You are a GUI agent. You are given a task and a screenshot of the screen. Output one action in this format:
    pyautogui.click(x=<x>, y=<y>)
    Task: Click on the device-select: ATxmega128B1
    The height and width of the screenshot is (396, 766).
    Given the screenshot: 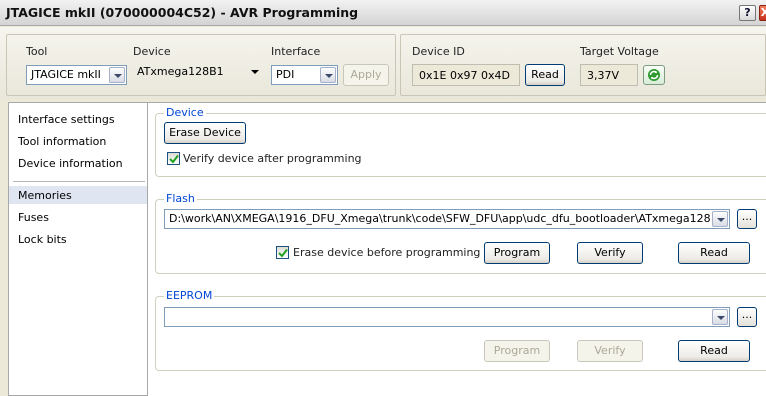 What is the action you would take?
    pyautogui.click(x=198, y=73)
    